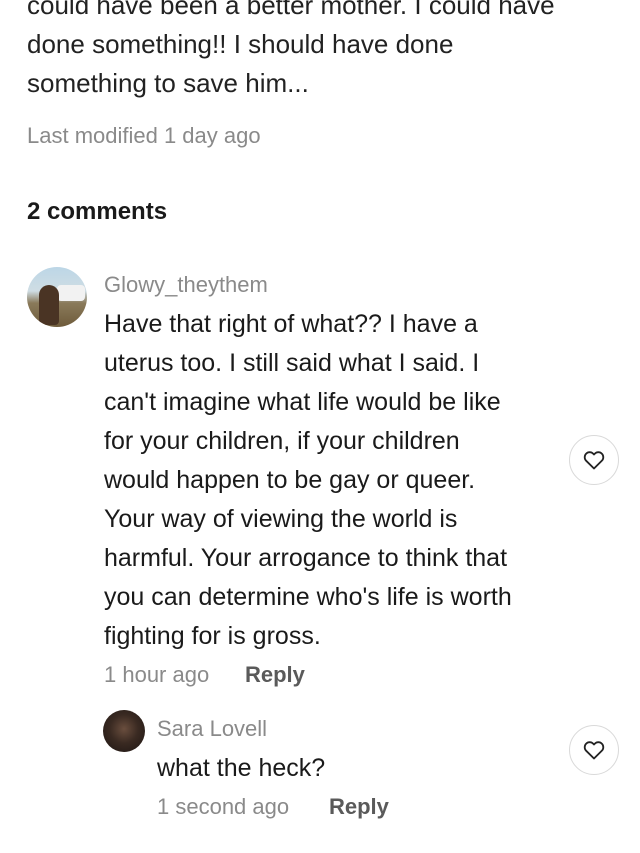 Image resolution: width=640 pixels, height=853 pixels. Describe the element at coordinates (302, 402) in the screenshot. I see `comment-line: can't imagine what life would be like` at that location.